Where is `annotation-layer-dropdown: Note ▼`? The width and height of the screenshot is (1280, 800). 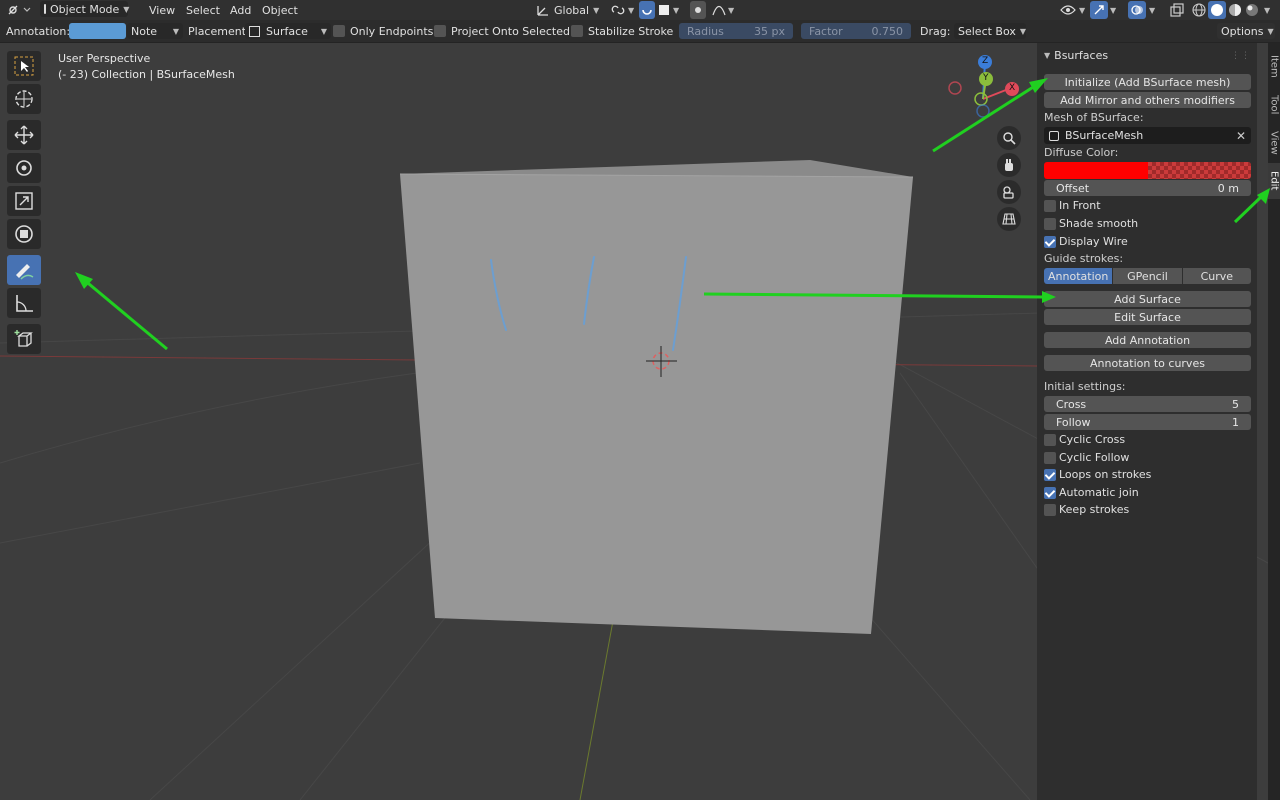 annotation-layer-dropdown: Note ▼ is located at coordinates (155, 31).